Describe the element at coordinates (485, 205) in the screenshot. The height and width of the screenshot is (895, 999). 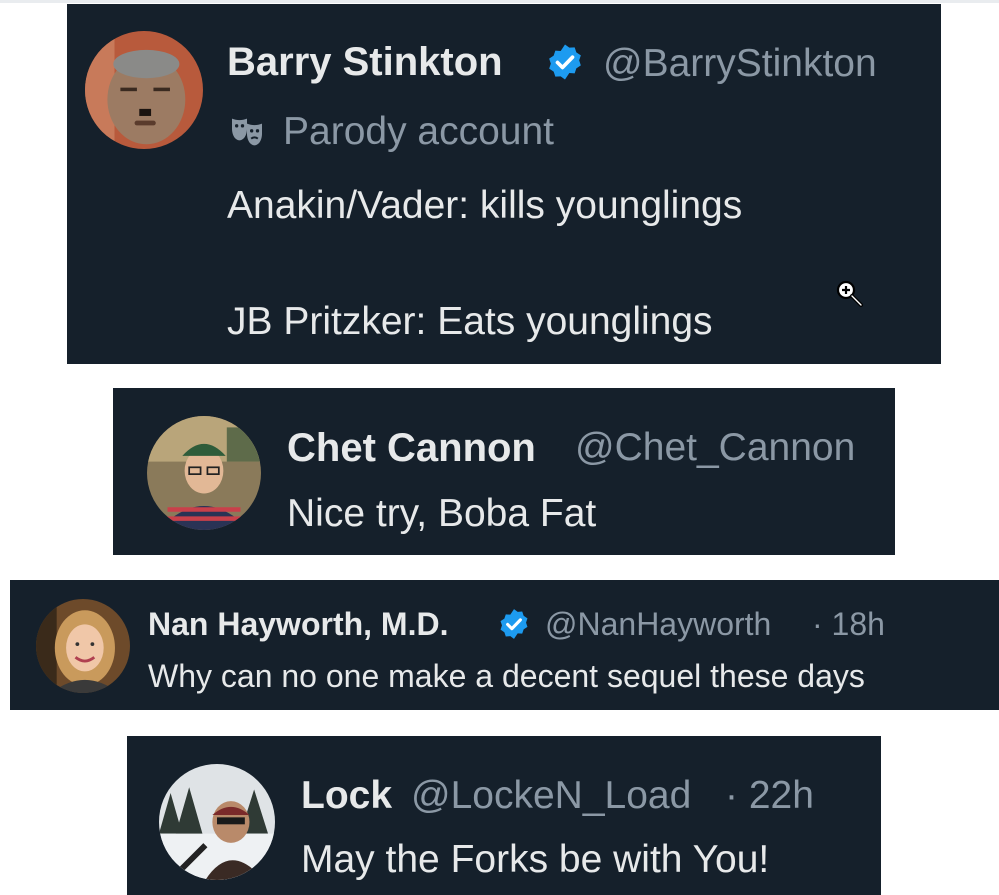
I see `tweet-text-line-1: Anakin/Vader: kills younglings` at that location.